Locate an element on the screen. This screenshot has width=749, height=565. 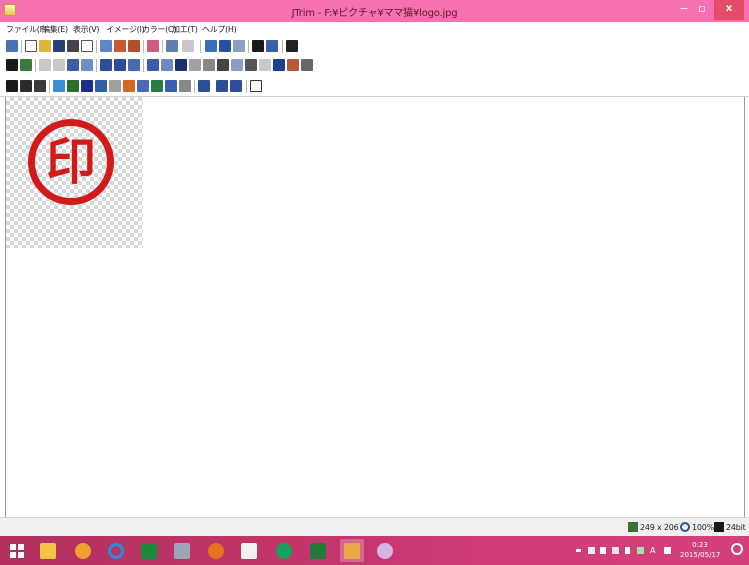
selection-icon is located at coordinates (87, 65).